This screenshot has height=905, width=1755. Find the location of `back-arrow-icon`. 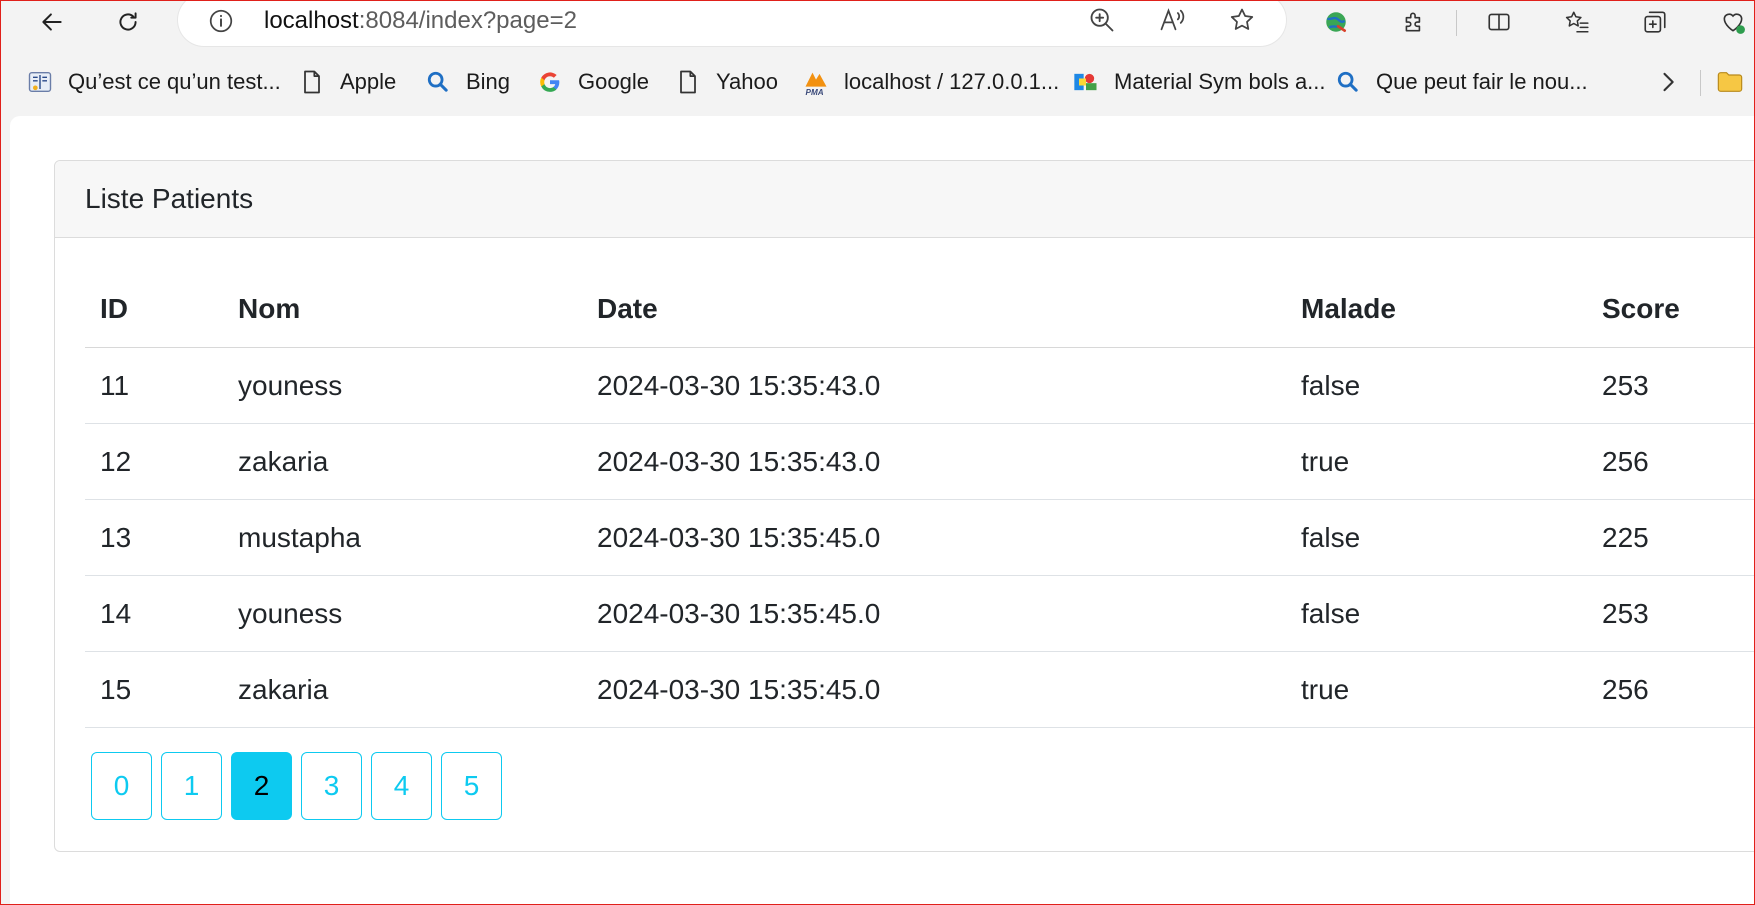

back-arrow-icon is located at coordinates (52, 22).